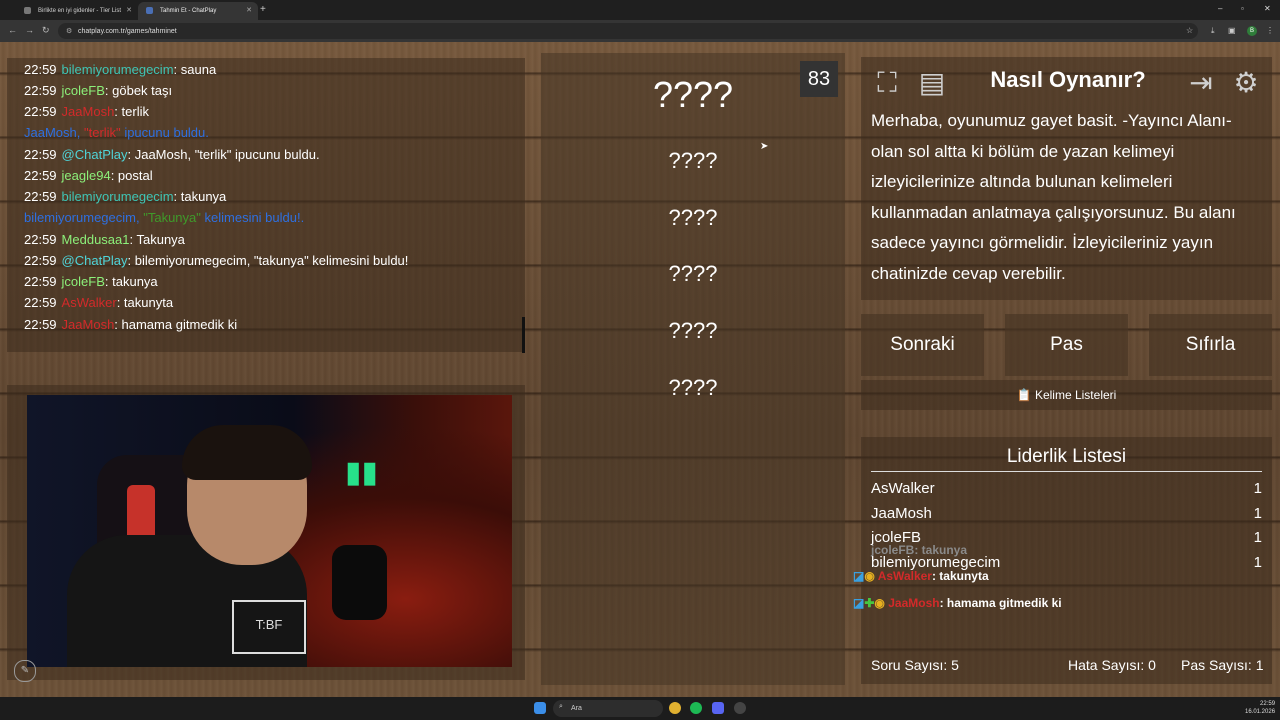 Image resolution: width=1280 pixels, height=720 pixels. Describe the element at coordinates (359, 582) in the screenshot. I see `microphone` at that location.